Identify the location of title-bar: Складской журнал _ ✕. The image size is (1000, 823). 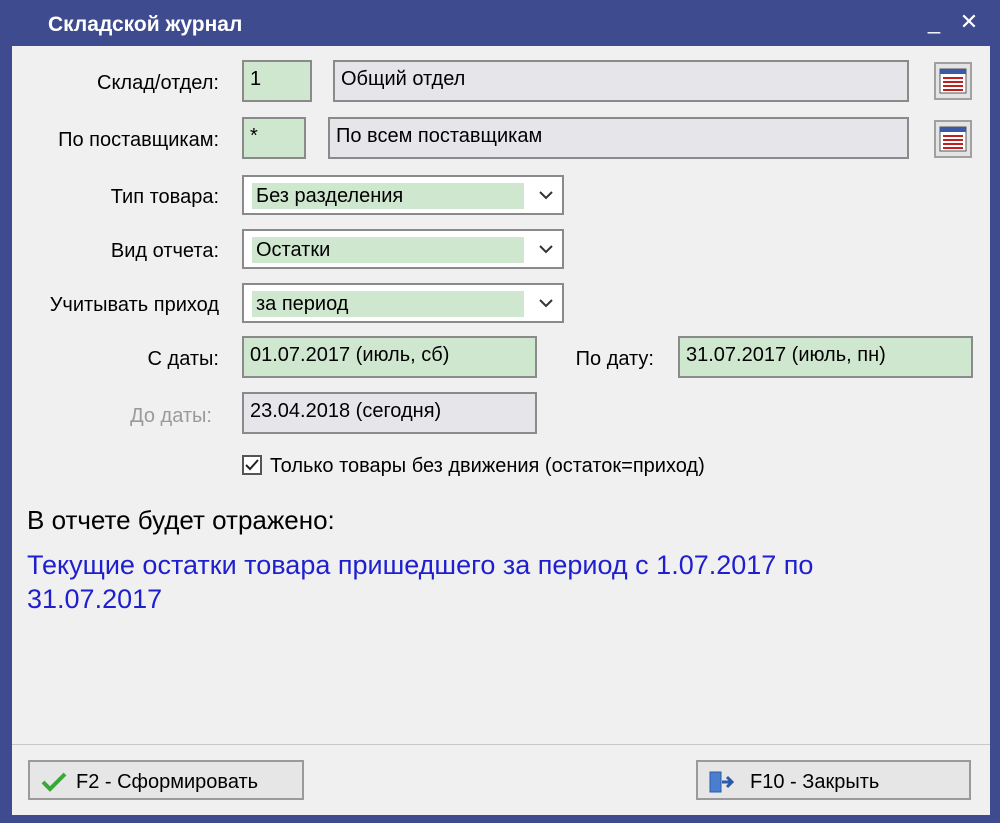
(500, 23).